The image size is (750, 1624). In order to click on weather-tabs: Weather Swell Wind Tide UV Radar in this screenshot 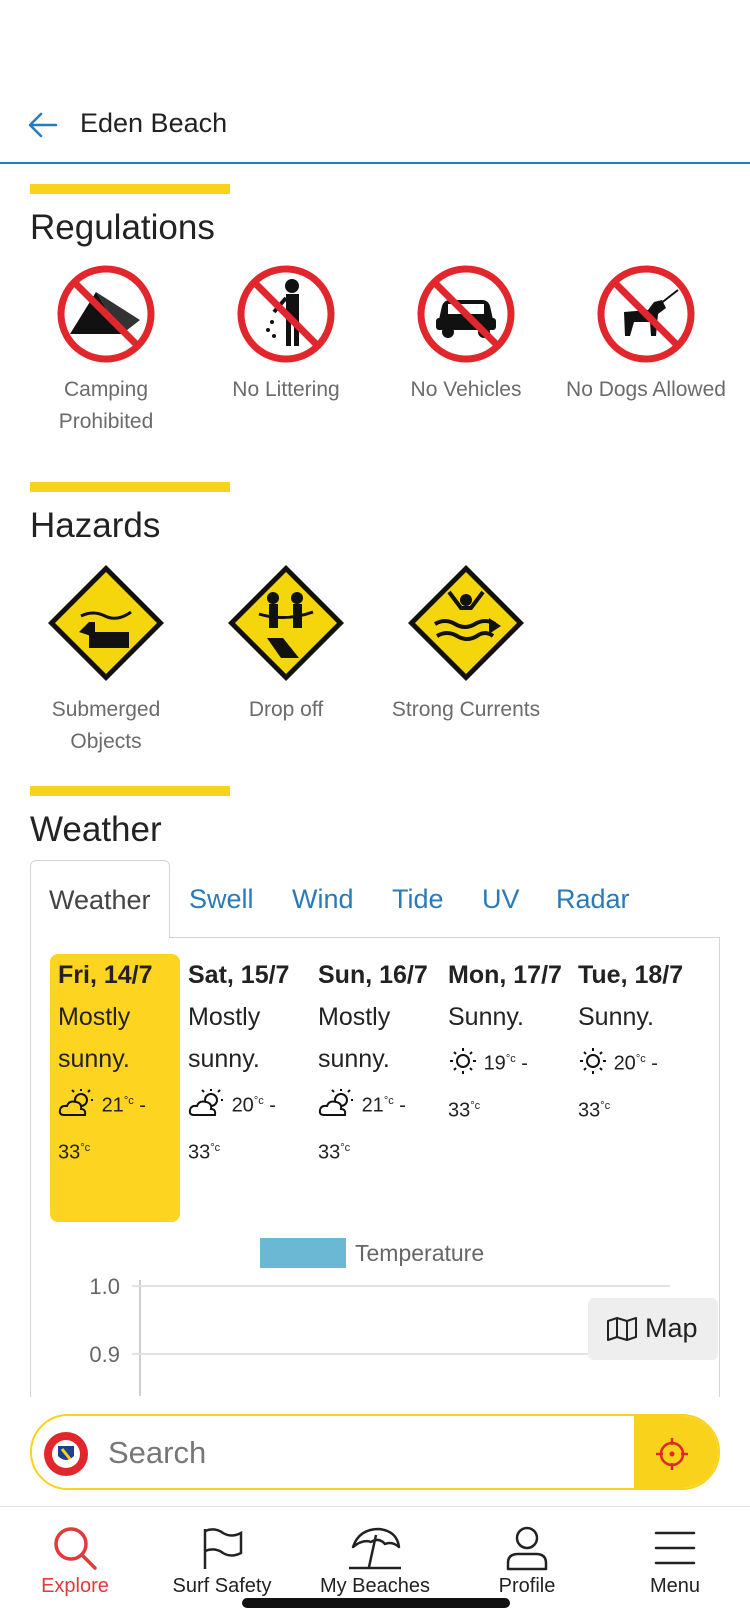, I will do `click(375, 899)`.